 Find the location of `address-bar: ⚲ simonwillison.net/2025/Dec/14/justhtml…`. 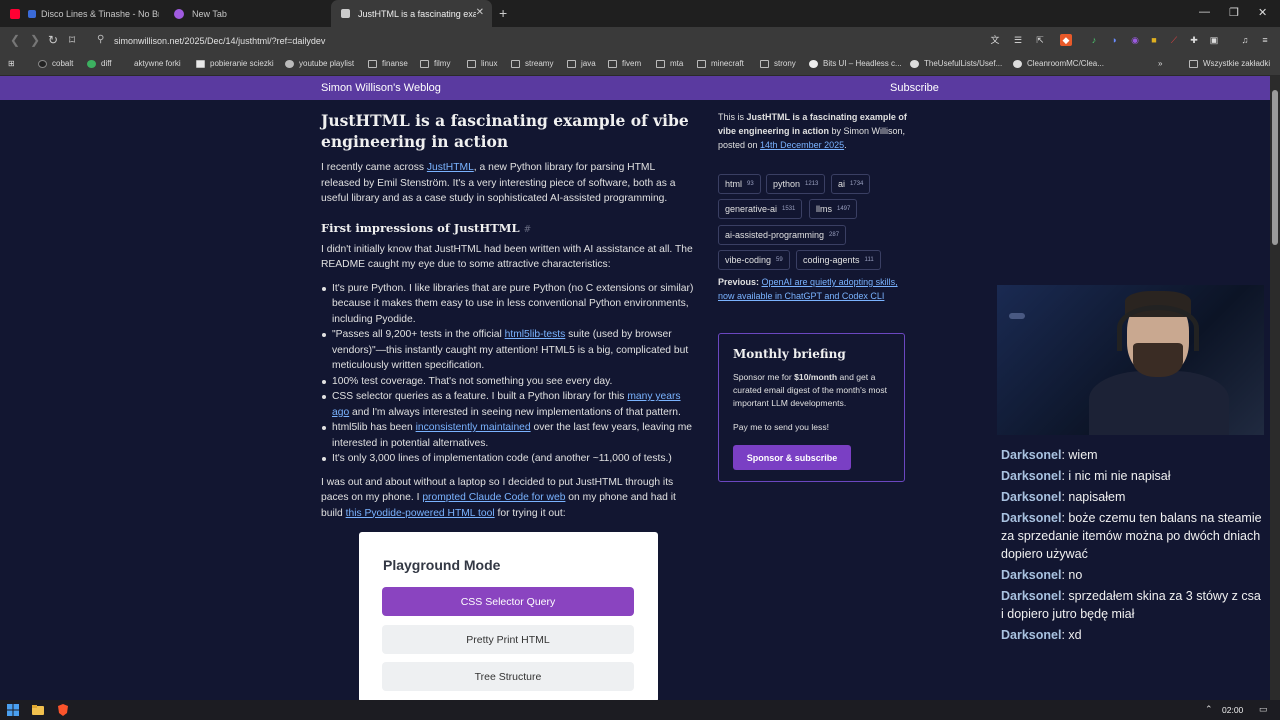

address-bar: ⚲ simonwillison.net/2025/Dec/14/justhtml… is located at coordinates (610, 40).